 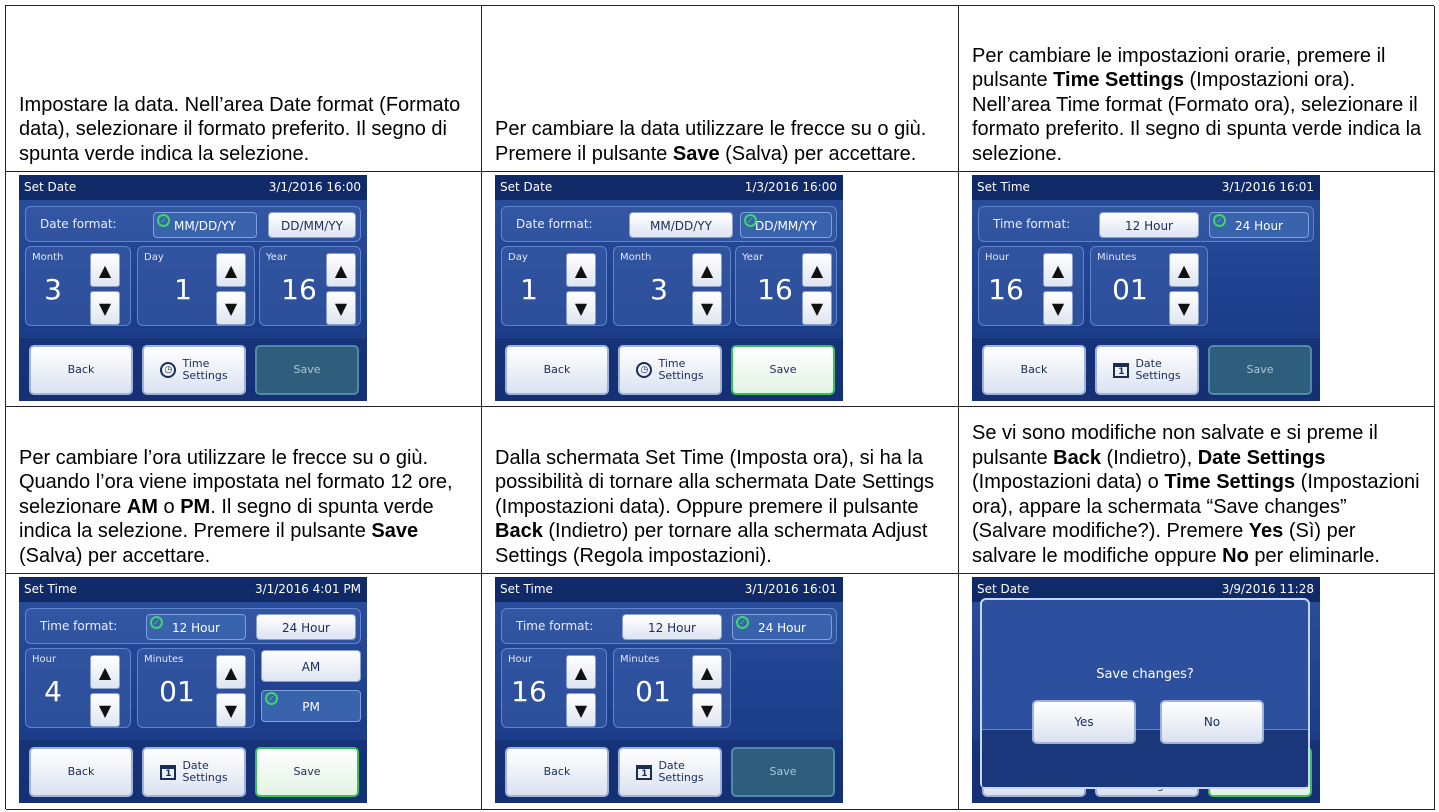 What do you see at coordinates (311, 706) in the screenshot?
I see `pm-button: ✓ PM` at bounding box center [311, 706].